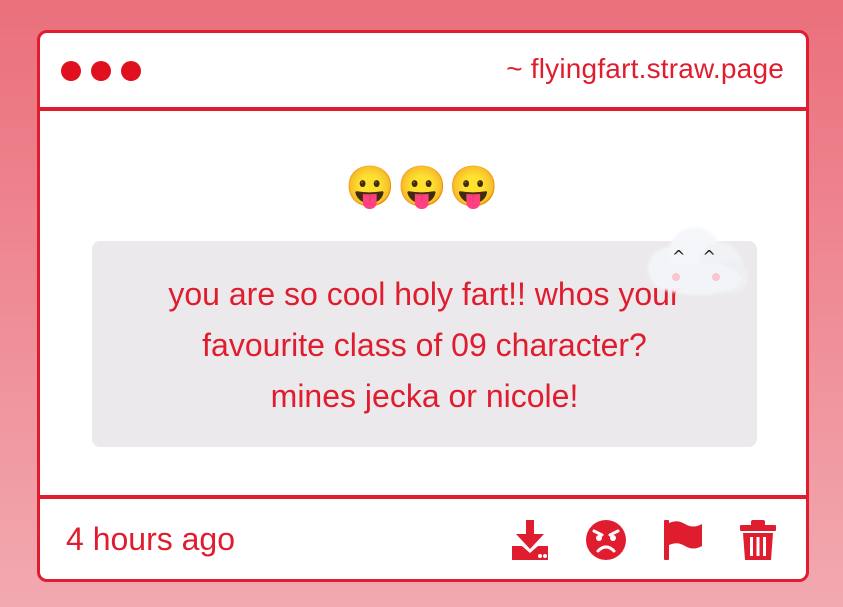  What do you see at coordinates (151, 539) in the screenshot?
I see `timestamp: 4 hours ago` at bounding box center [151, 539].